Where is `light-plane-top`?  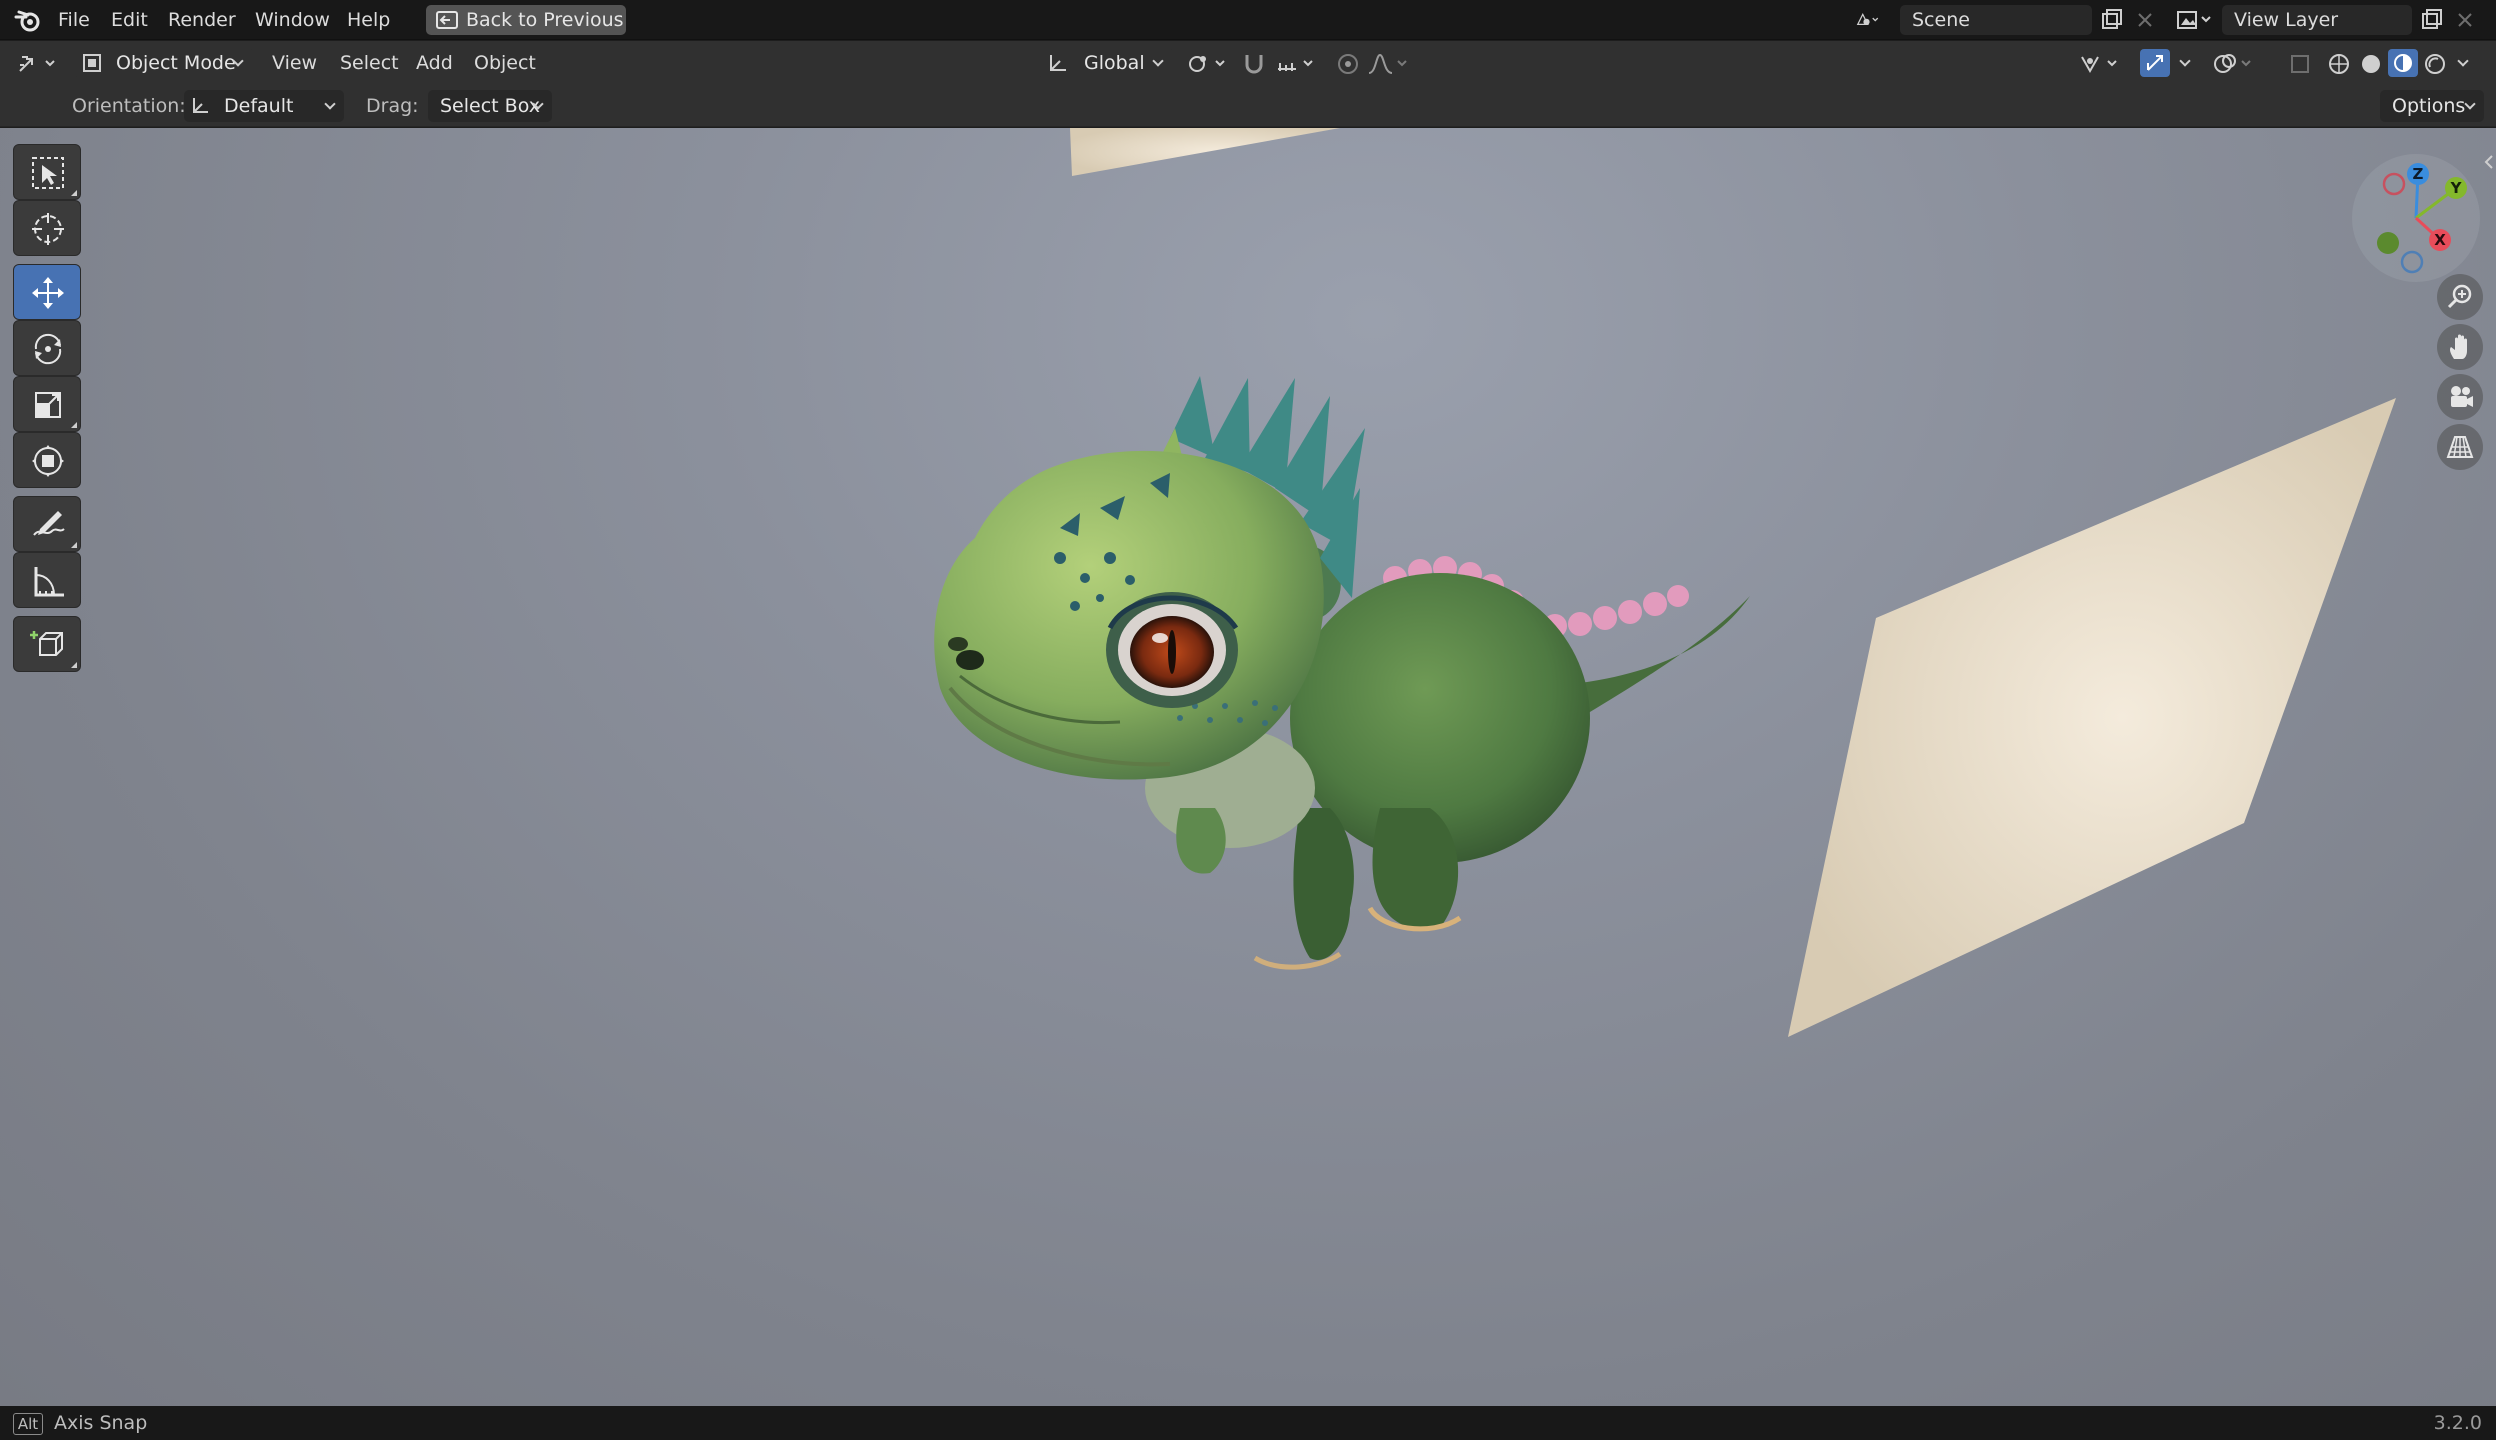
light-plane-top is located at coordinates (1205, 152).